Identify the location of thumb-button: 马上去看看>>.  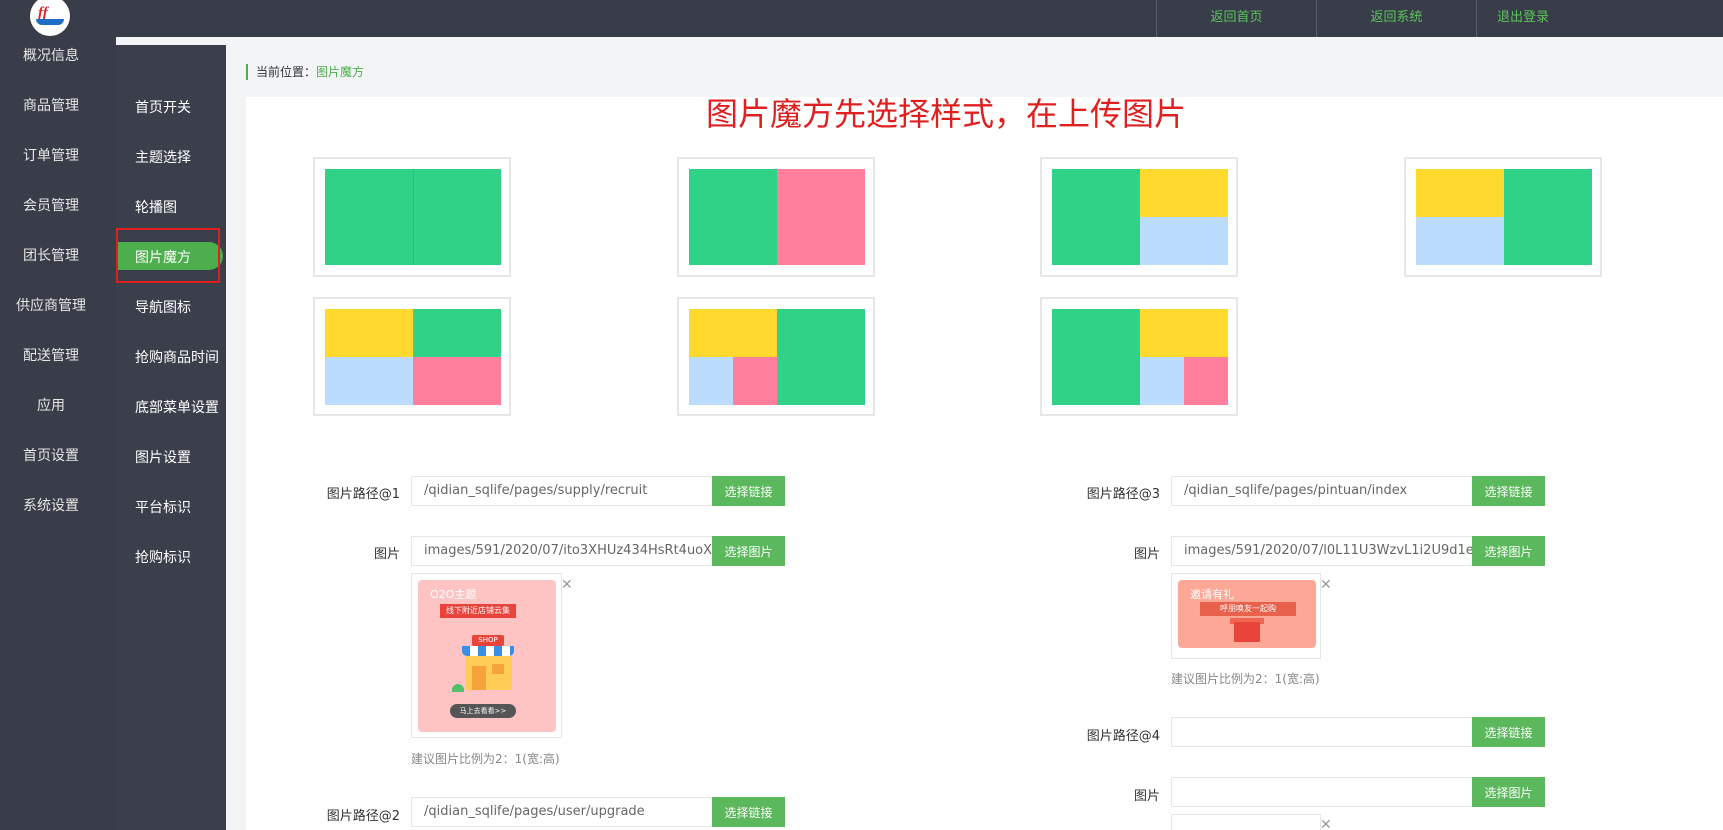
(483, 711).